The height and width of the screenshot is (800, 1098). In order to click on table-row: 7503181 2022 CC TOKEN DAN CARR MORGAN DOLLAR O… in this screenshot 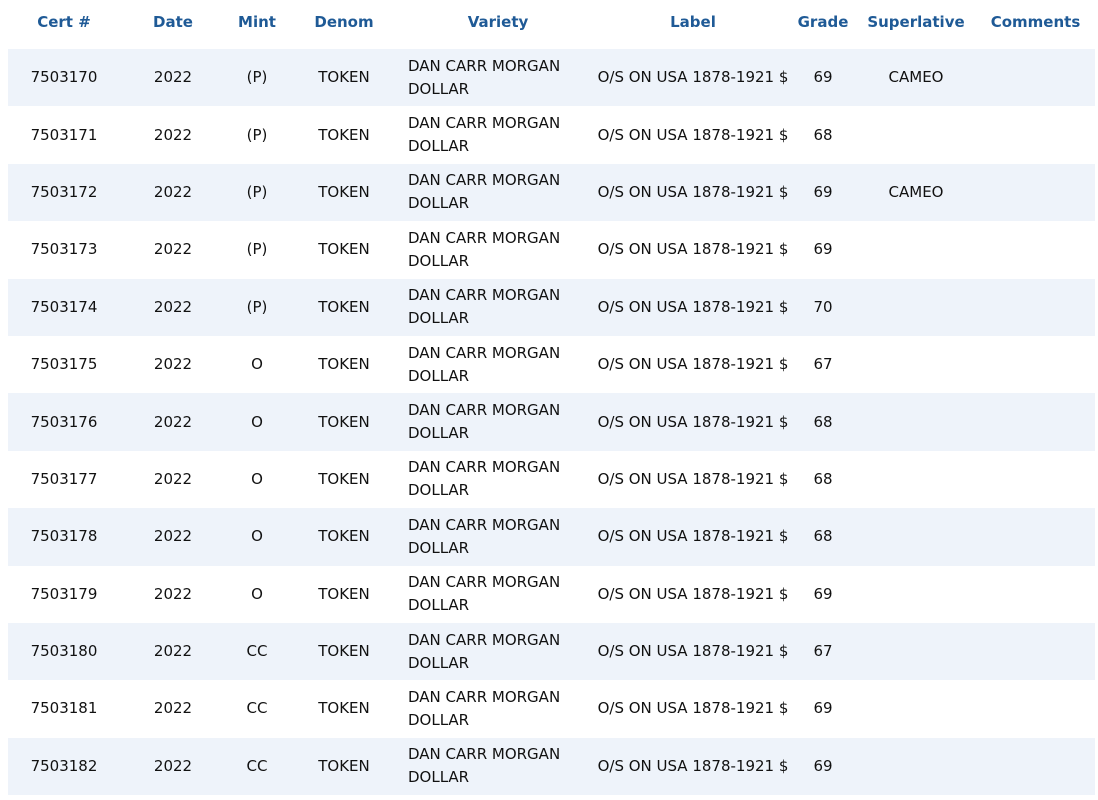, I will do `click(551, 709)`.